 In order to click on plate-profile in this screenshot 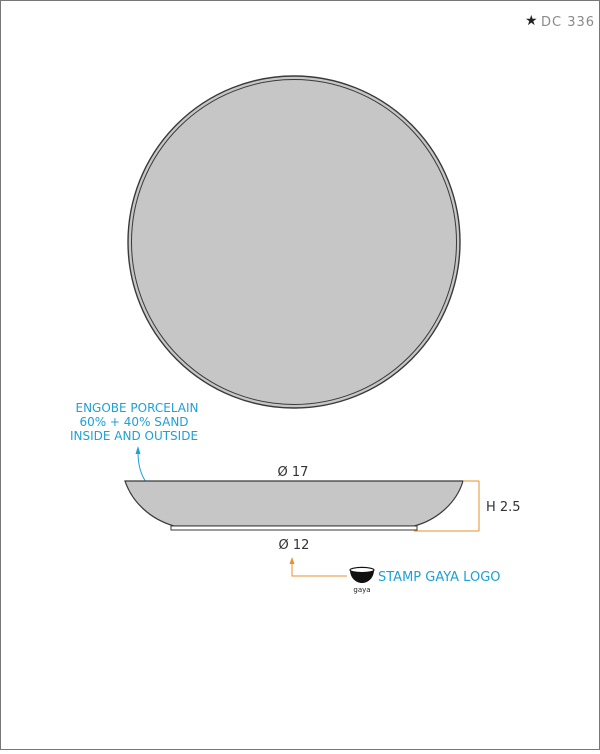, I will do `click(294, 503)`.